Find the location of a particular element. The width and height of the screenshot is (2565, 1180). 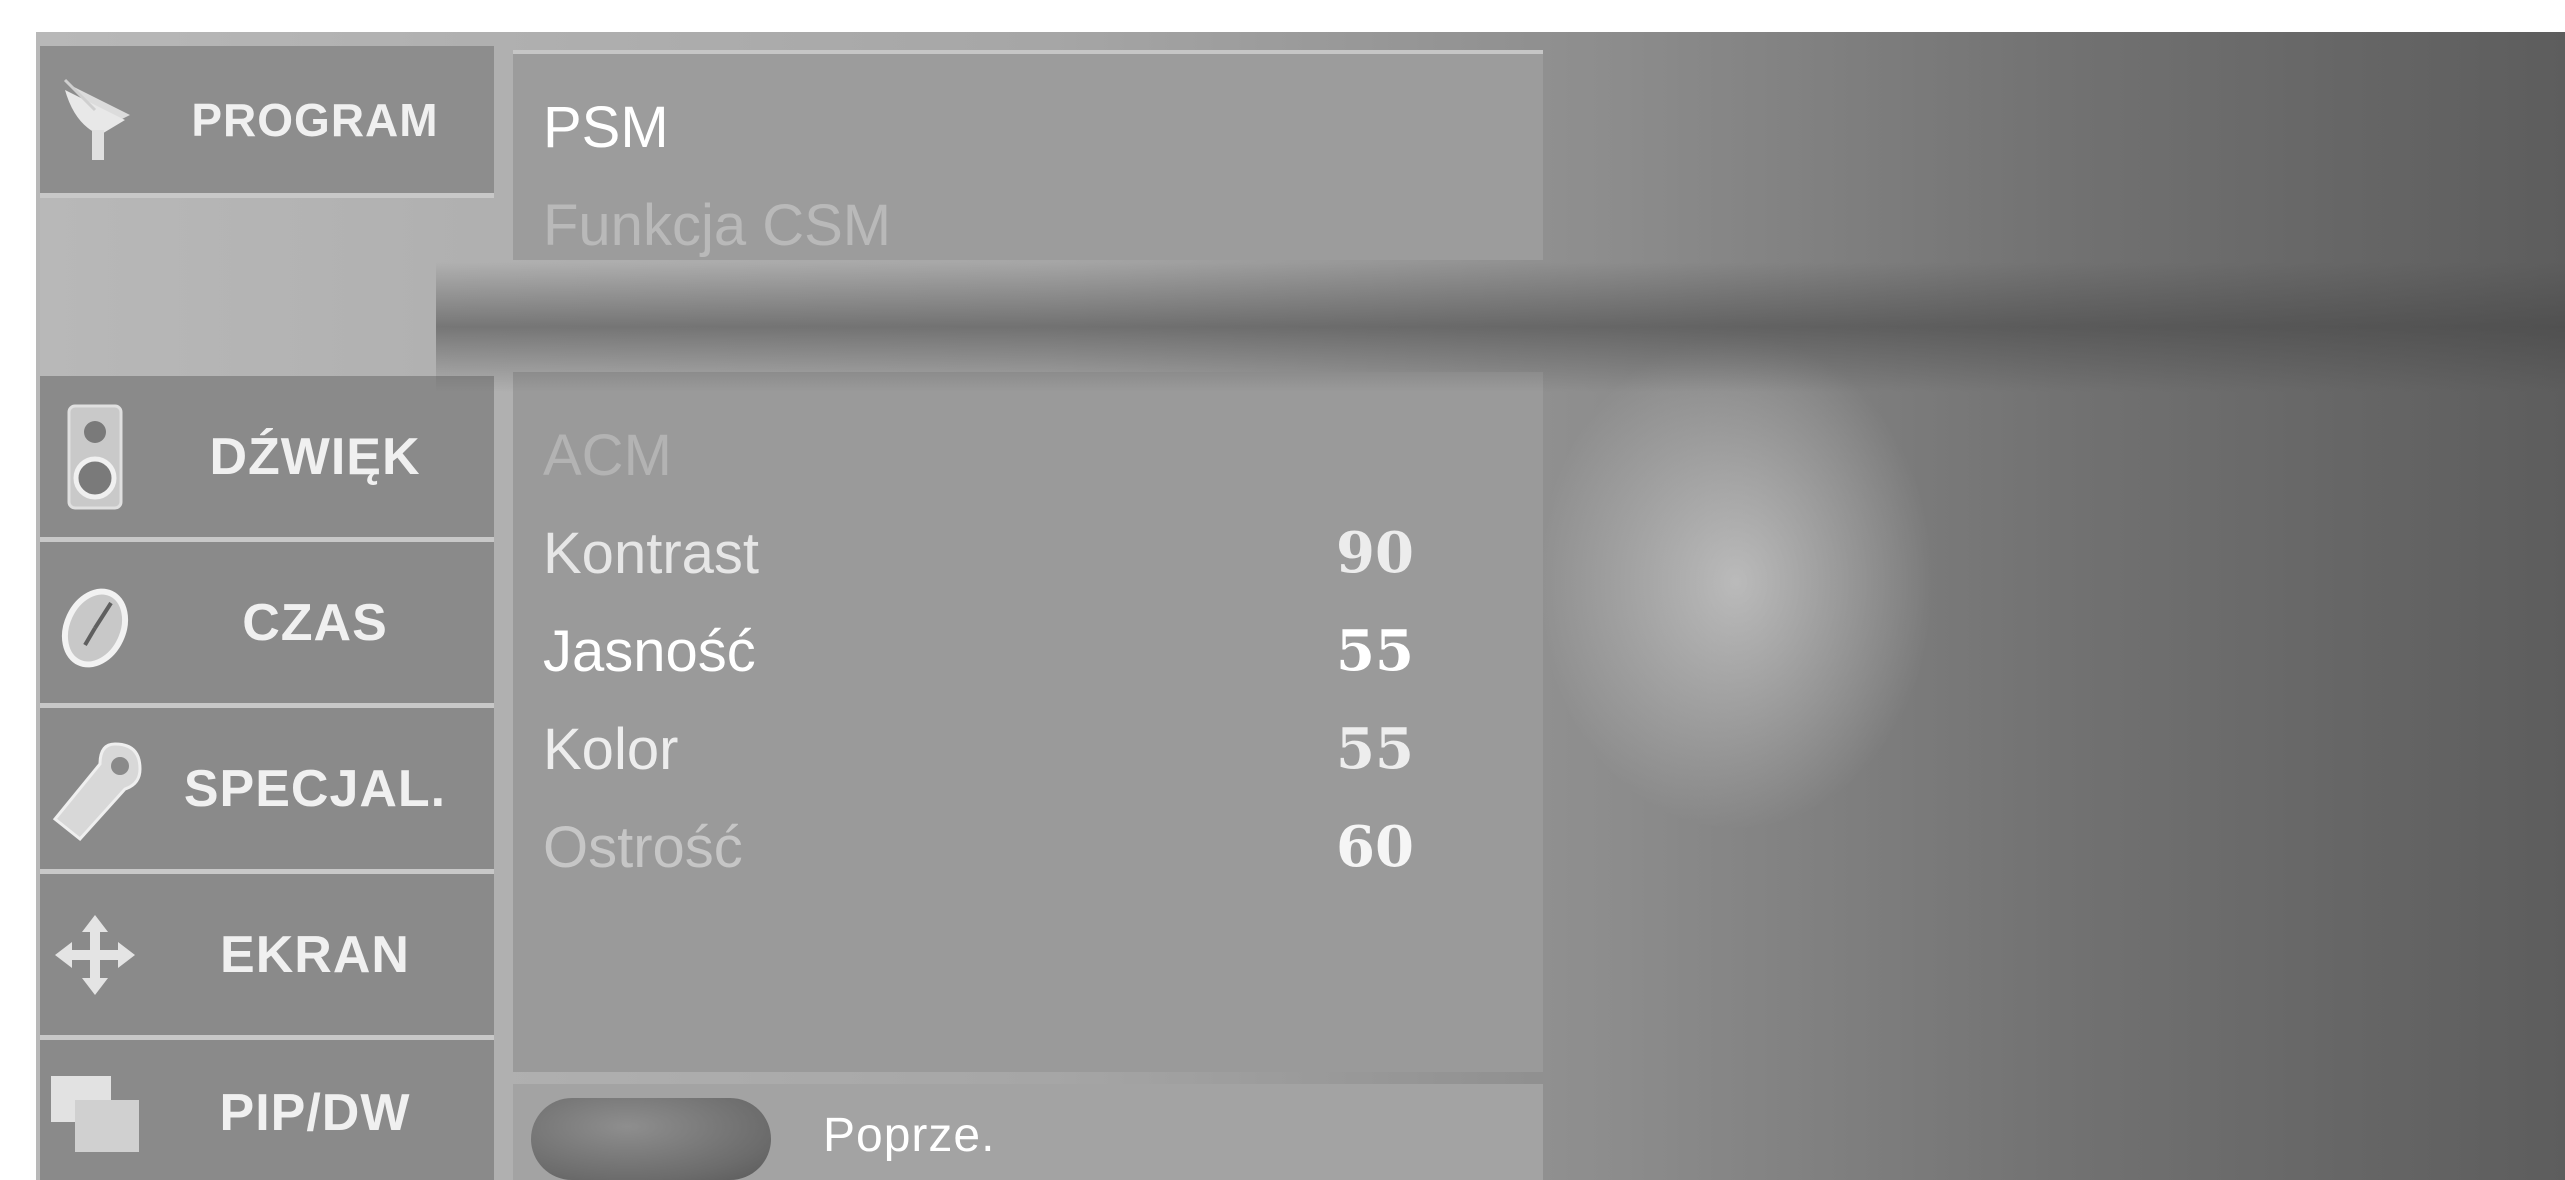

menu-item-ostrosc: Ostrość 60 is located at coordinates (993, 859).